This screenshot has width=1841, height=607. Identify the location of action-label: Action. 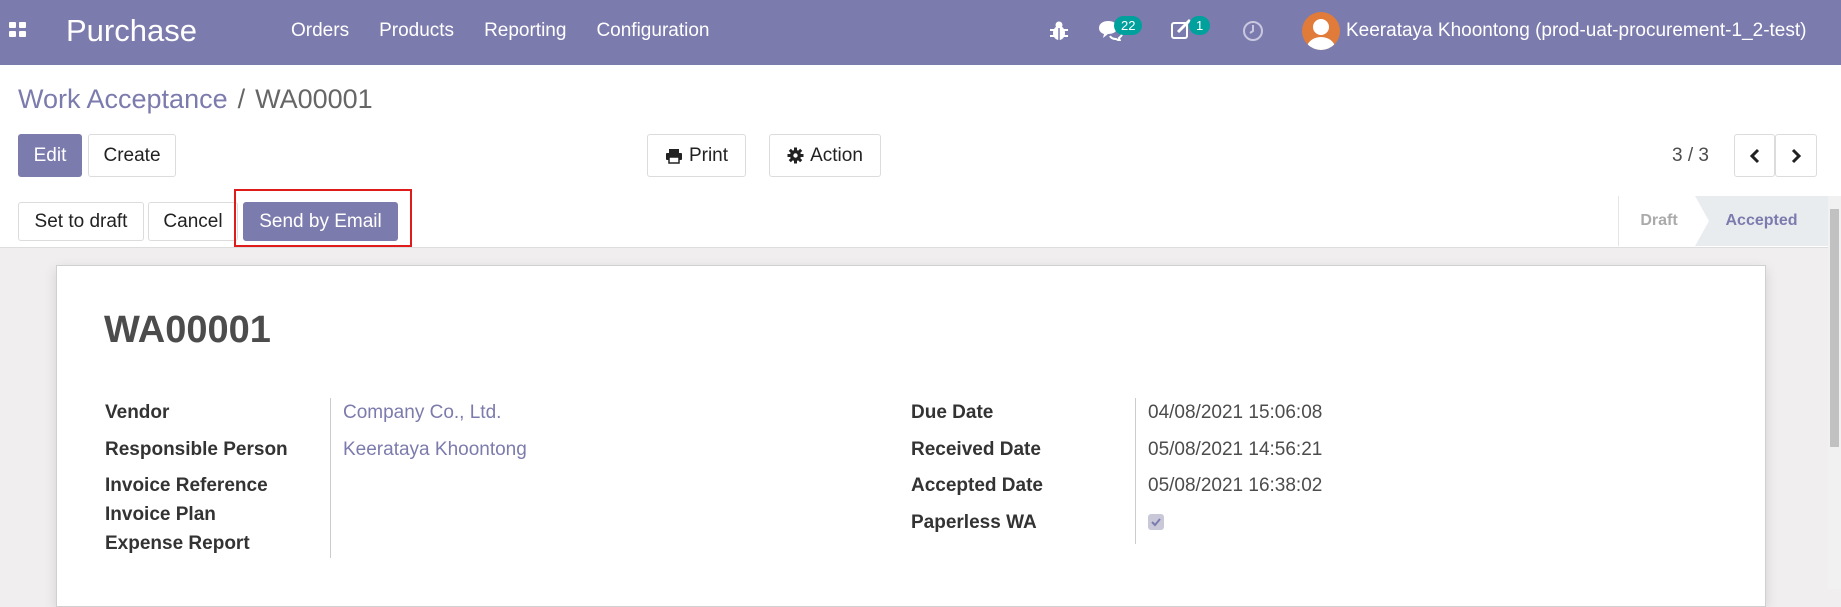
(836, 156).